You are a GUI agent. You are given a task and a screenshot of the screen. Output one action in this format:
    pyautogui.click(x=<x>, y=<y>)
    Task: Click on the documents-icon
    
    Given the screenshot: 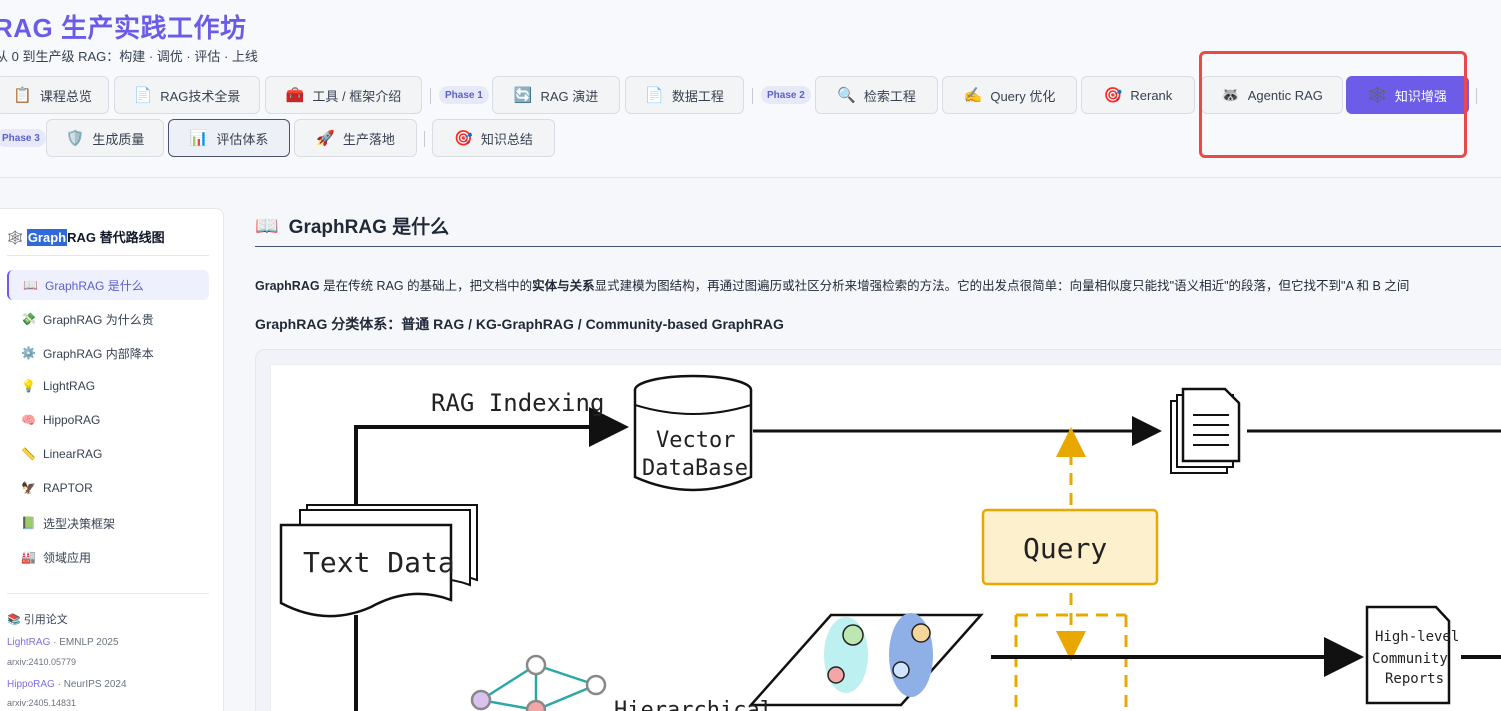 What is the action you would take?
    pyautogui.click(x=1205, y=430)
    